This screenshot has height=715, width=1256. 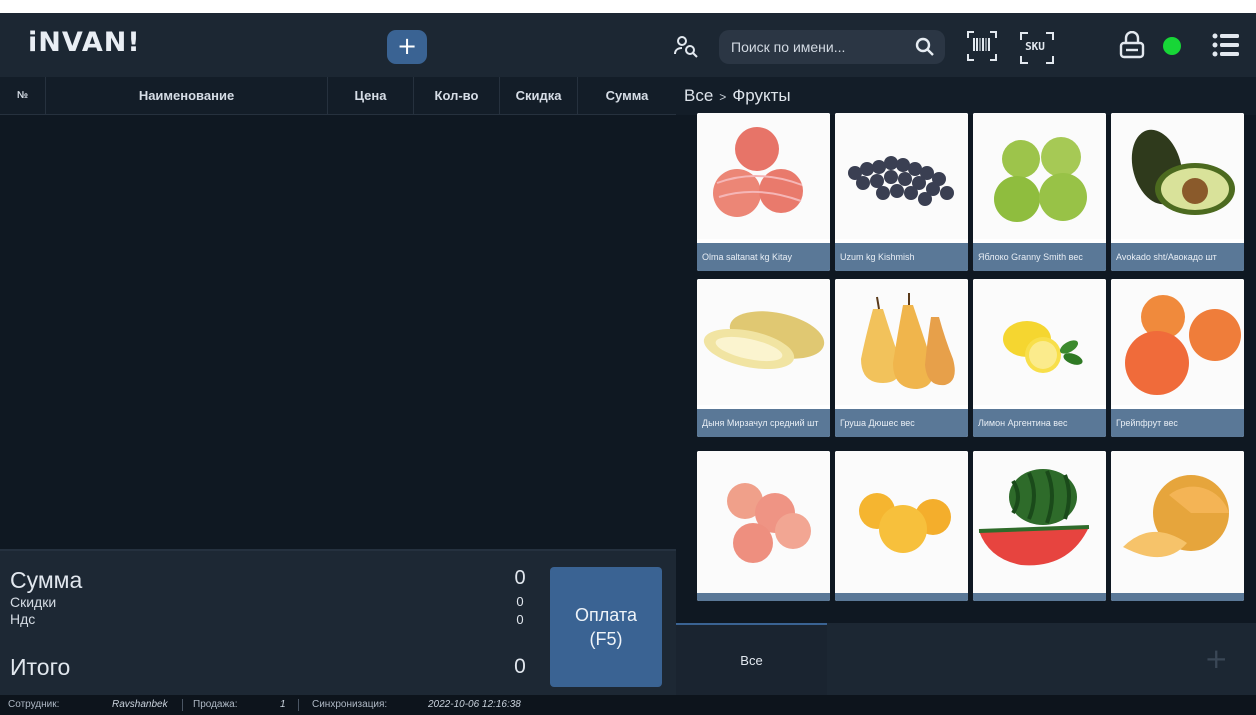 I want to click on product-name: Uzum kg Kishmish, so click(x=901, y=257).